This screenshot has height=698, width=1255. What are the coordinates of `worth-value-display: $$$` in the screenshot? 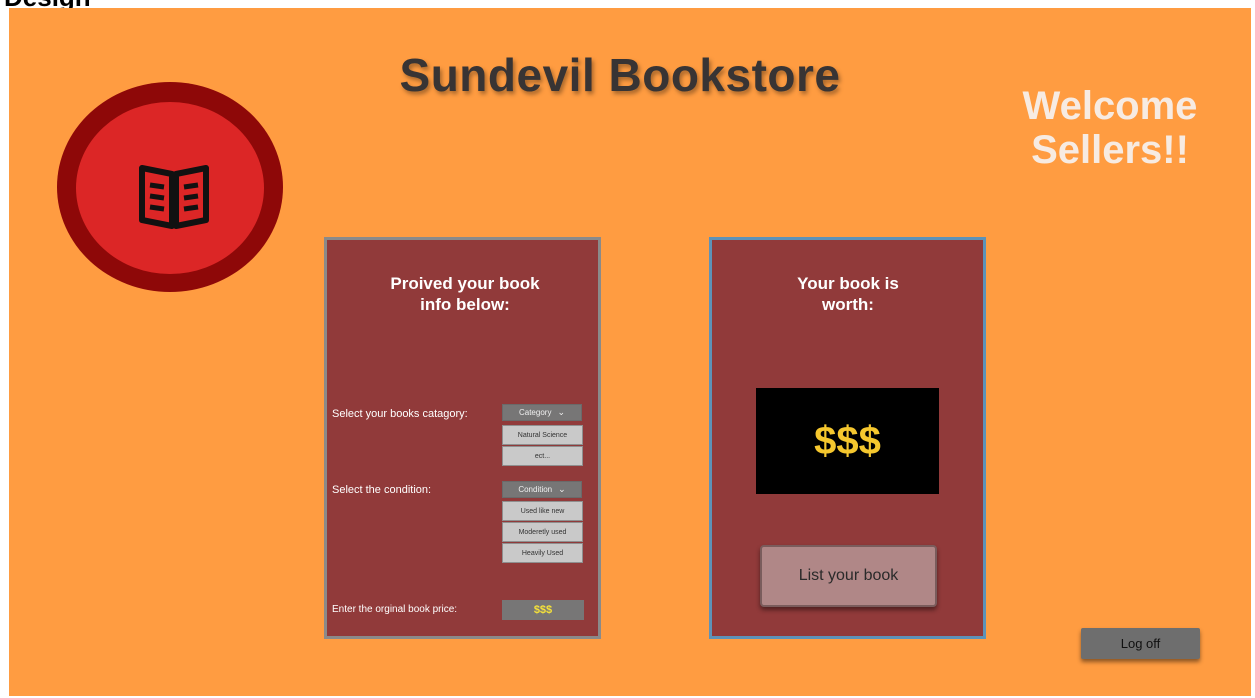 It's located at (847, 441).